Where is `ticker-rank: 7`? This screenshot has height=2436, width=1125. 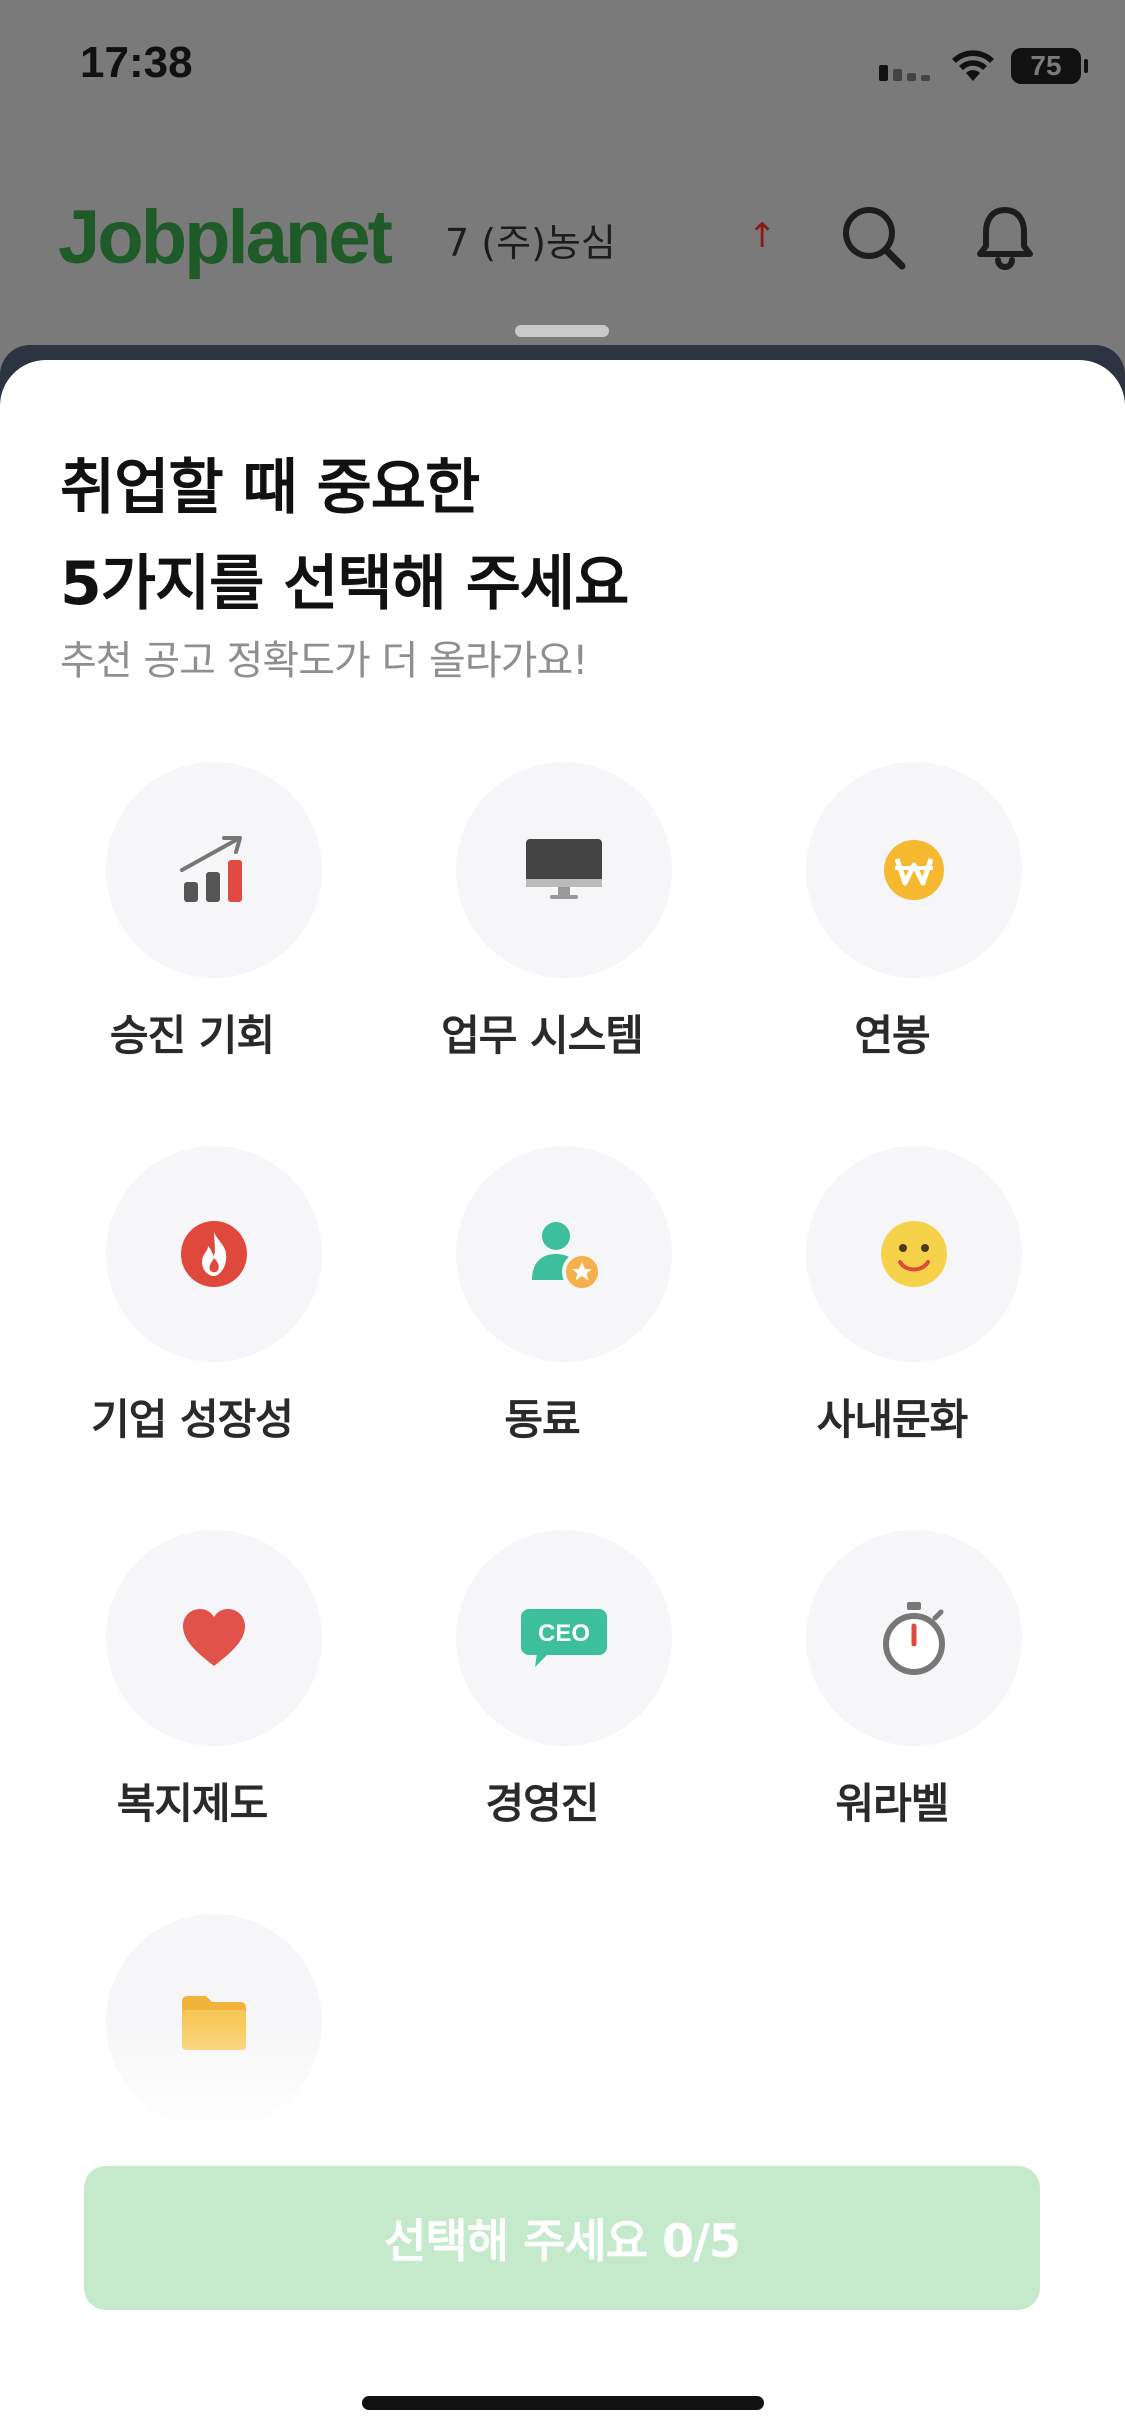 ticker-rank: 7 is located at coordinates (457, 243).